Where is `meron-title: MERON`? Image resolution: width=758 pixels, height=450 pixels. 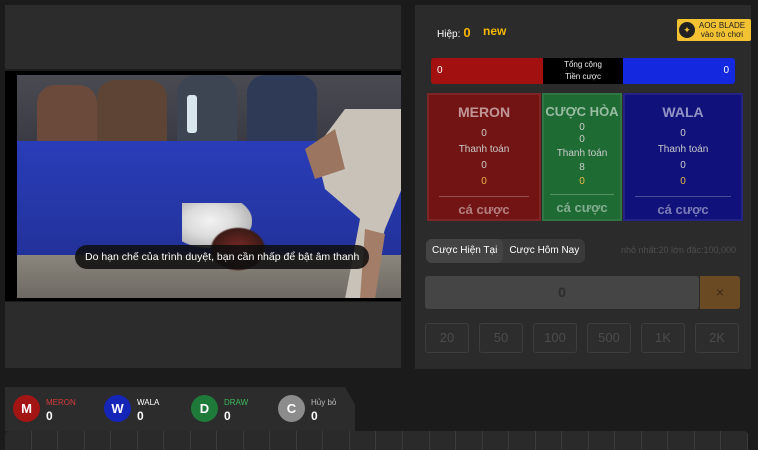
meron-title: MERON is located at coordinates (484, 112).